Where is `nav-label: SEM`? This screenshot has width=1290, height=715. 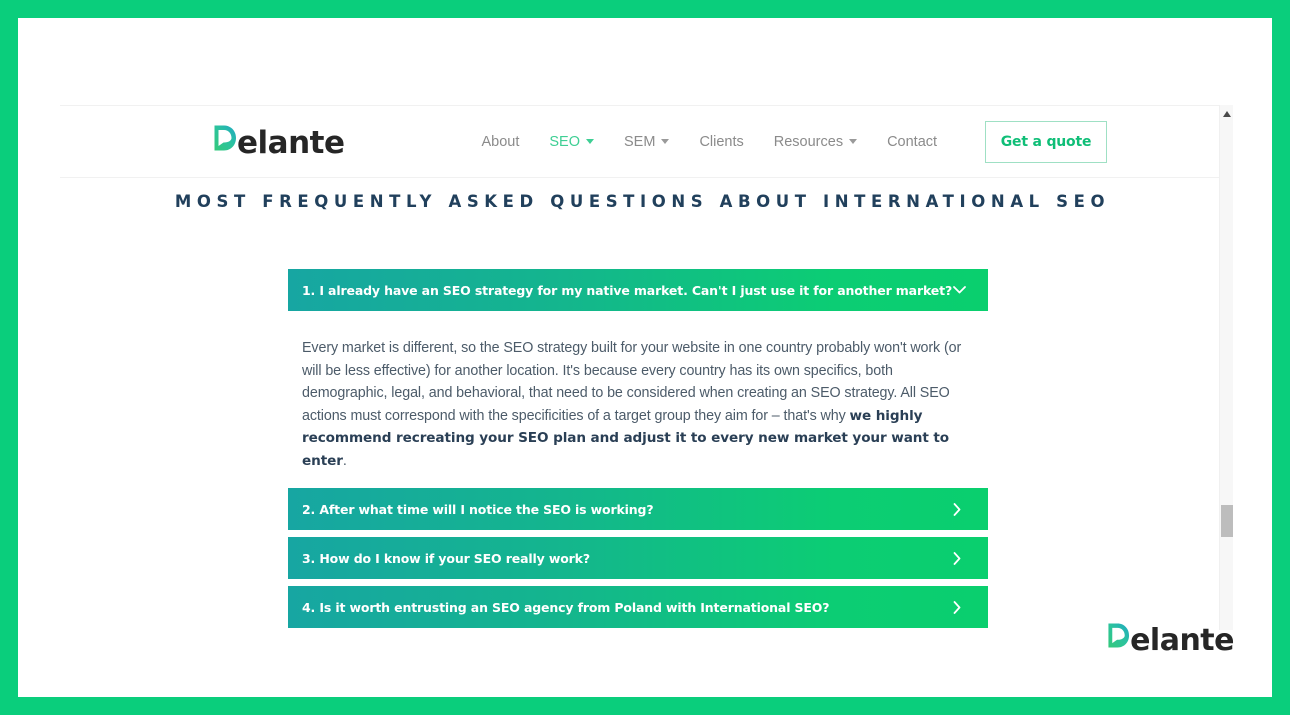 nav-label: SEM is located at coordinates (640, 141).